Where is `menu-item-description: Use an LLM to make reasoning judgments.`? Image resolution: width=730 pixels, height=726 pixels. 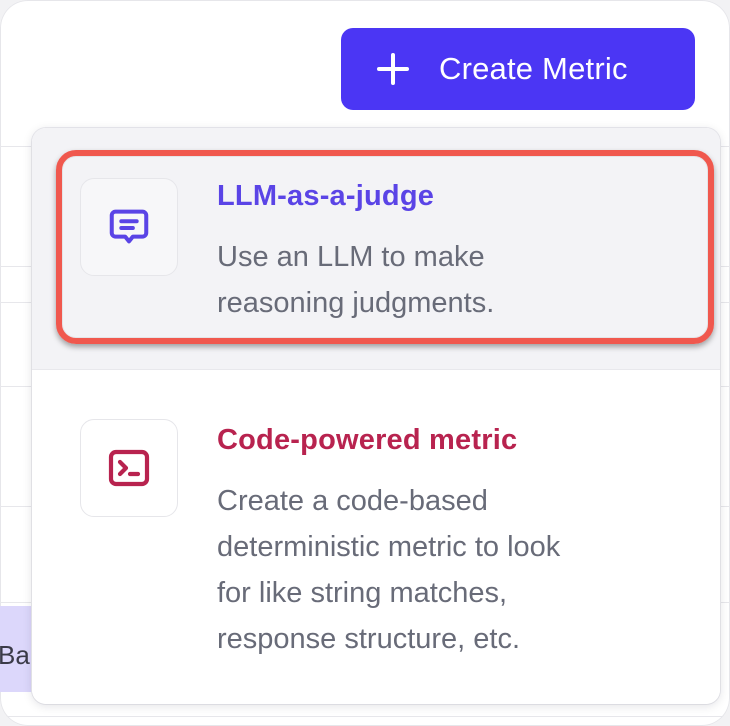
menu-item-description: Use an LLM to make reasoning judgments. is located at coordinates (356, 280).